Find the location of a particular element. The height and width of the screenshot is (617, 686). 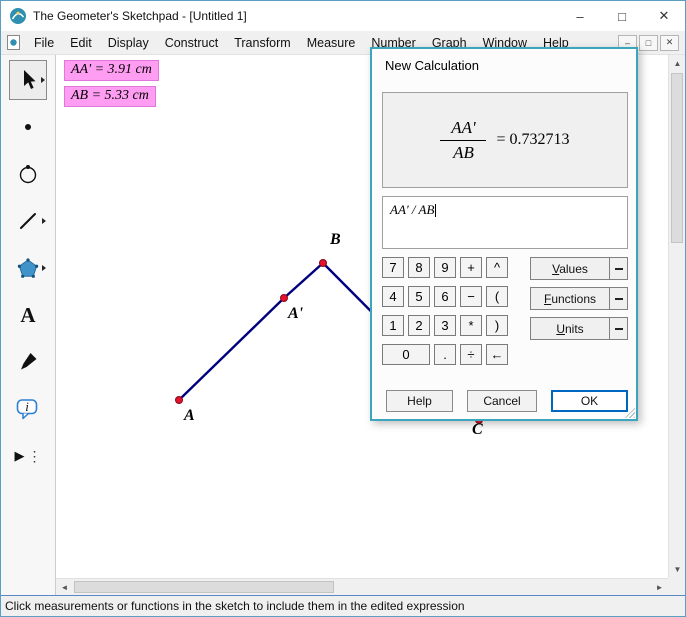

marker-tool is located at coordinates (28, 362).